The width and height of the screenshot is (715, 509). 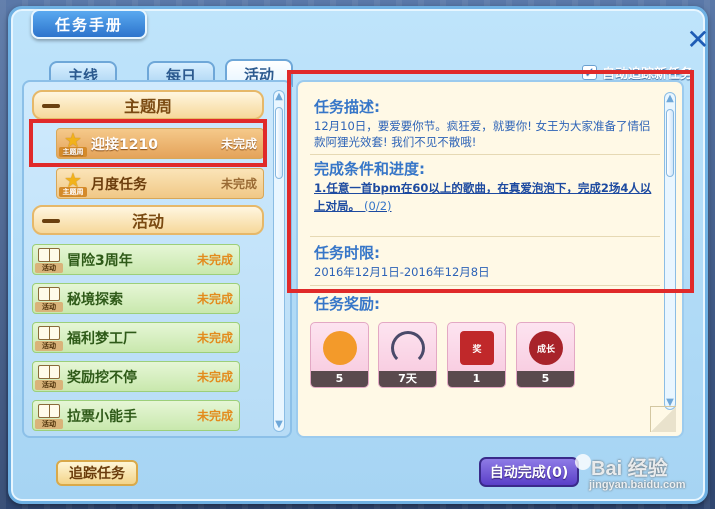 I want to click on description-title: 任务描述:, so click(x=347, y=107).